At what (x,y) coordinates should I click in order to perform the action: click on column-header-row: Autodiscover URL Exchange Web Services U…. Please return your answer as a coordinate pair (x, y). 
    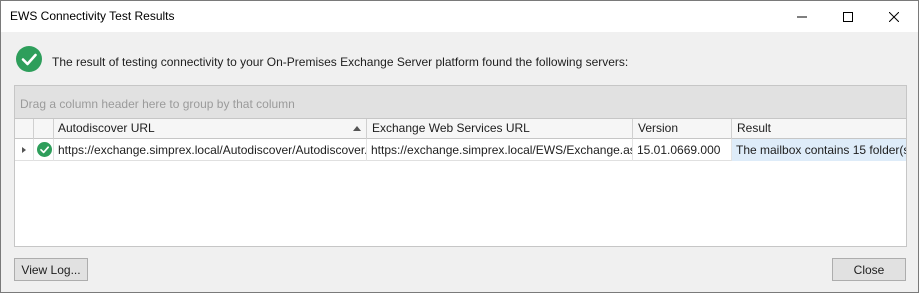
    Looking at the image, I should click on (460, 129).